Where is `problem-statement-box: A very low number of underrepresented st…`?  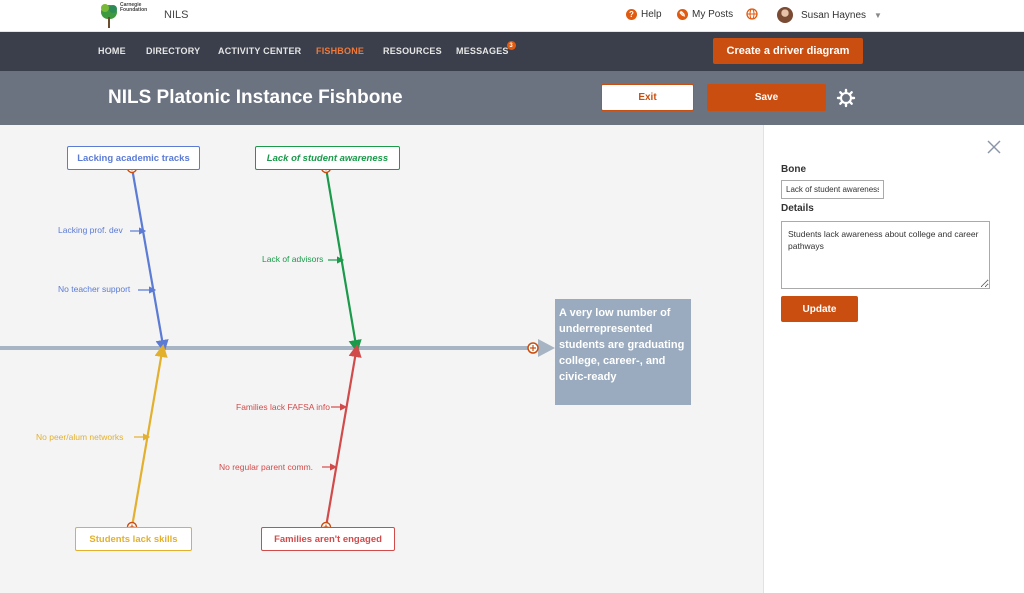 problem-statement-box: A very low number of underrepresented st… is located at coordinates (623, 352).